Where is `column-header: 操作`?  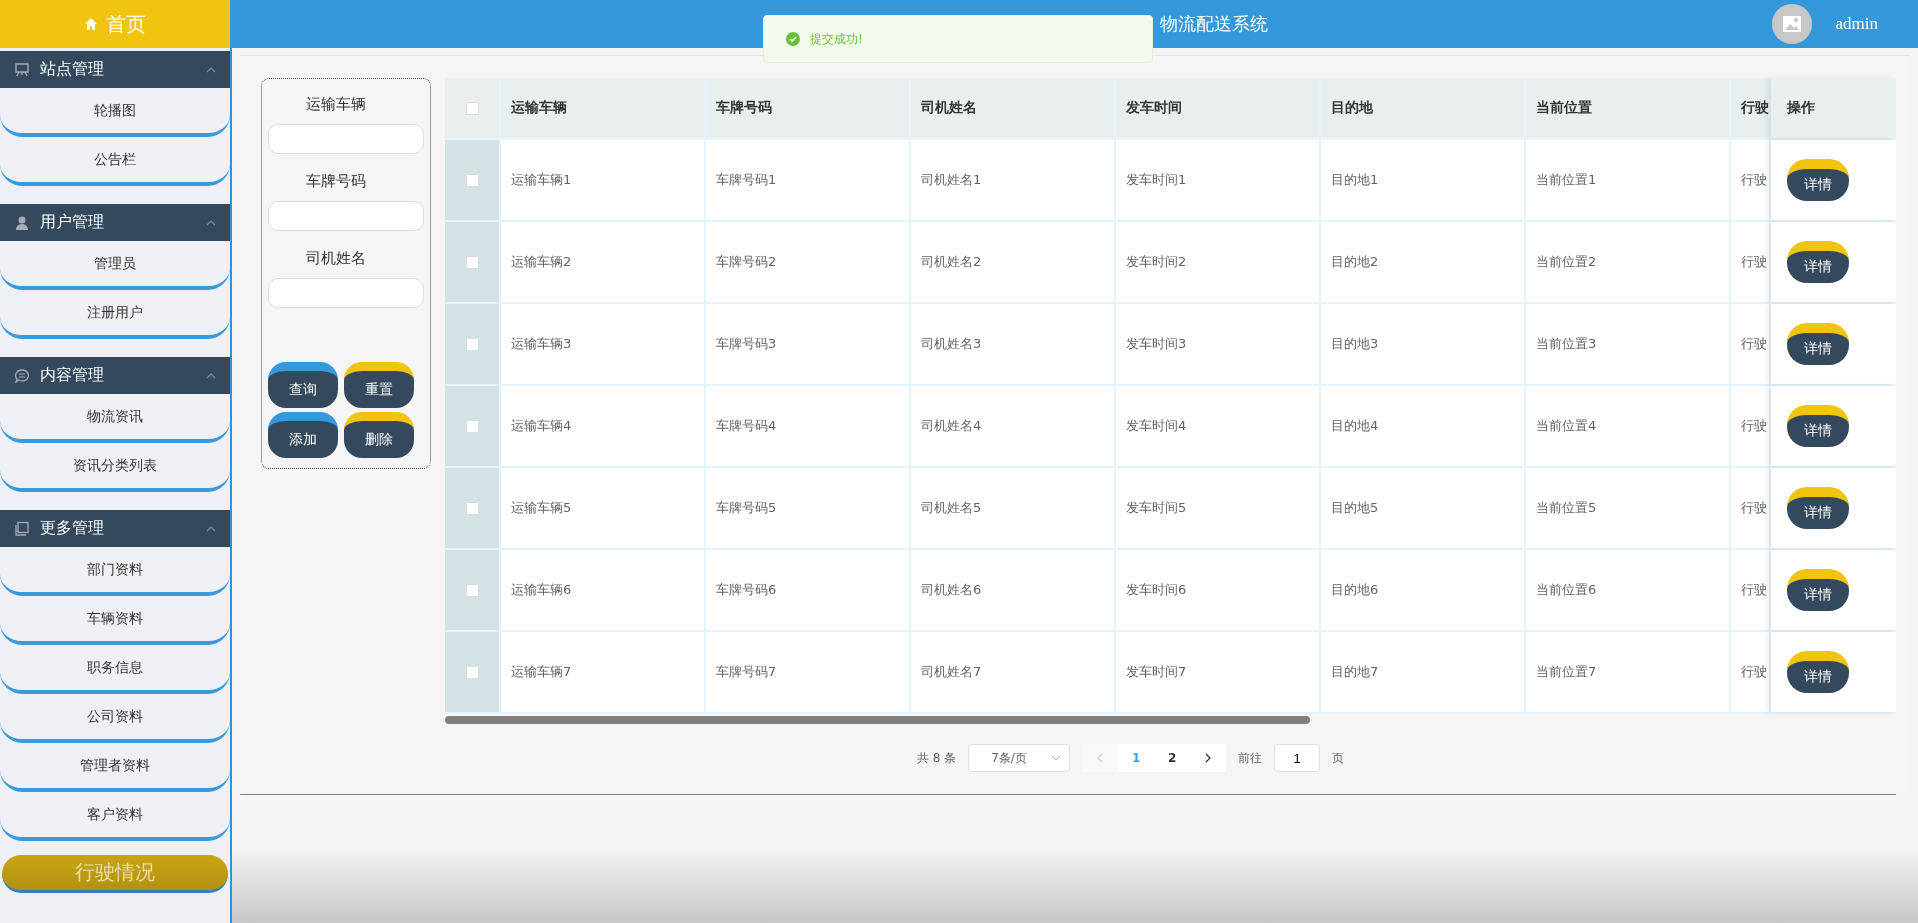 column-header: 操作 is located at coordinates (1833, 108).